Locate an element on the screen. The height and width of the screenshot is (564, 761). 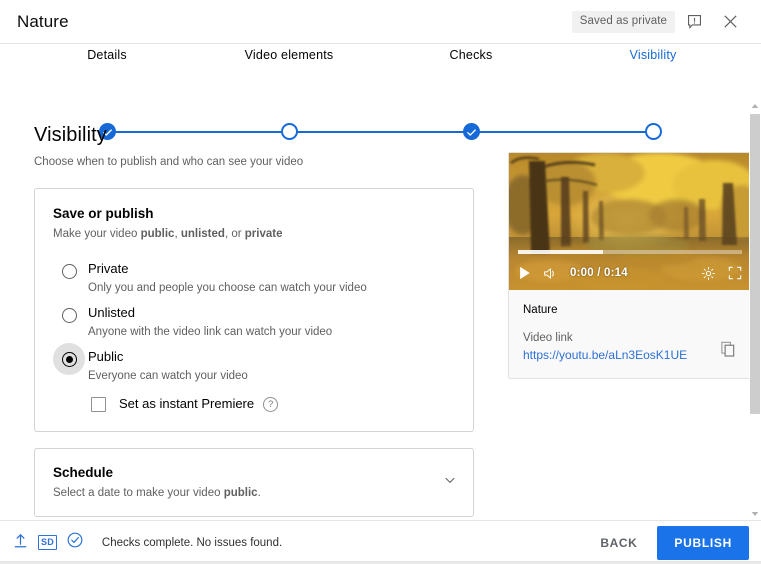
radio-option-public: Public Everyone can watch your video is located at coordinates (252, 364).